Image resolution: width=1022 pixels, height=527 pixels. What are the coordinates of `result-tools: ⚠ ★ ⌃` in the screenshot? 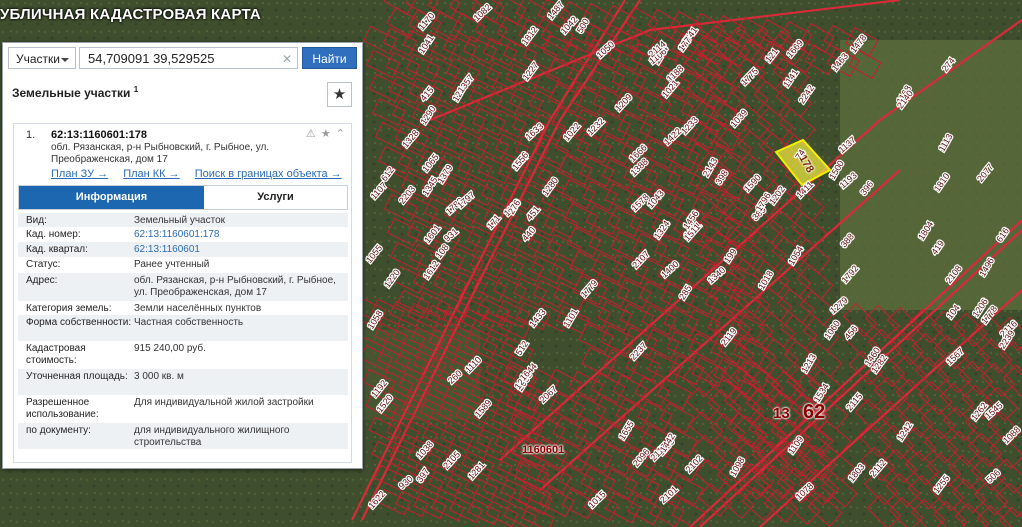 It's located at (326, 133).